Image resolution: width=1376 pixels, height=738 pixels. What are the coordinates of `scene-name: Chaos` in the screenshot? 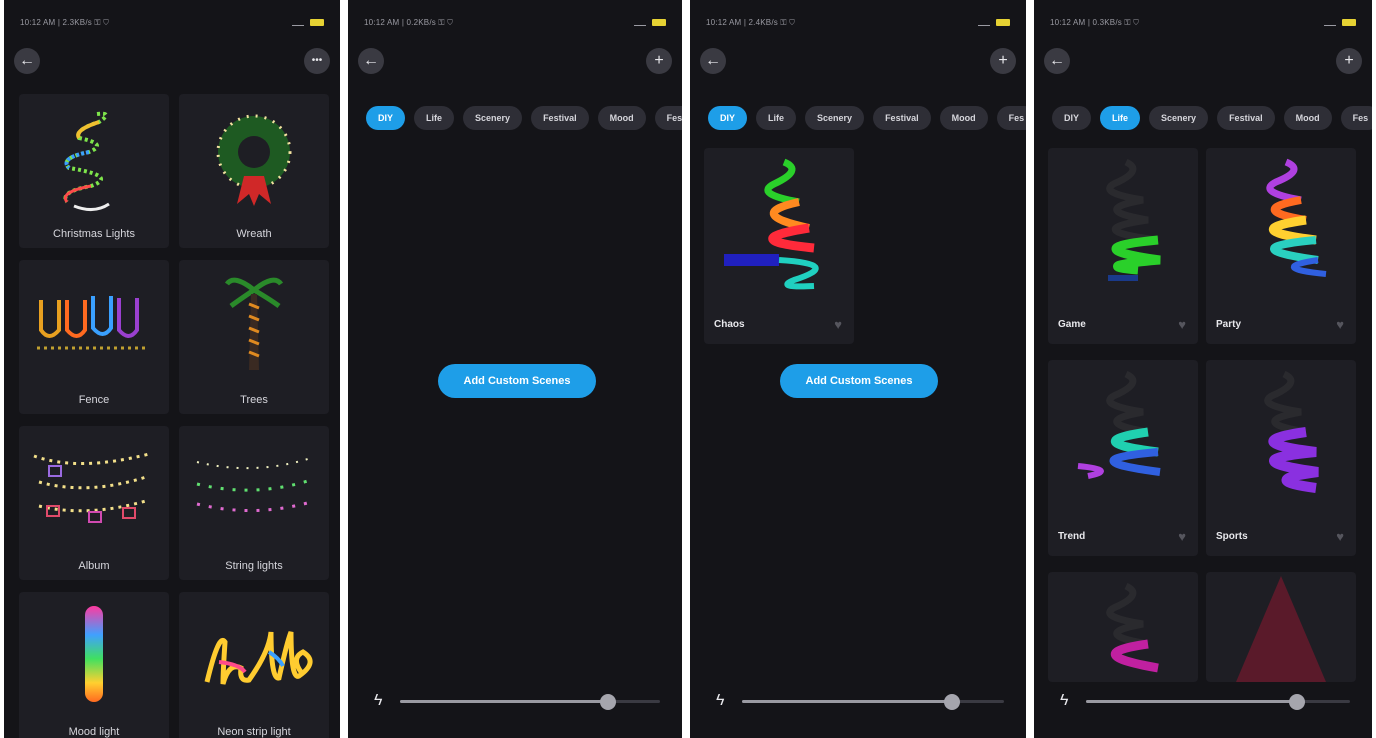 It's located at (729, 324).